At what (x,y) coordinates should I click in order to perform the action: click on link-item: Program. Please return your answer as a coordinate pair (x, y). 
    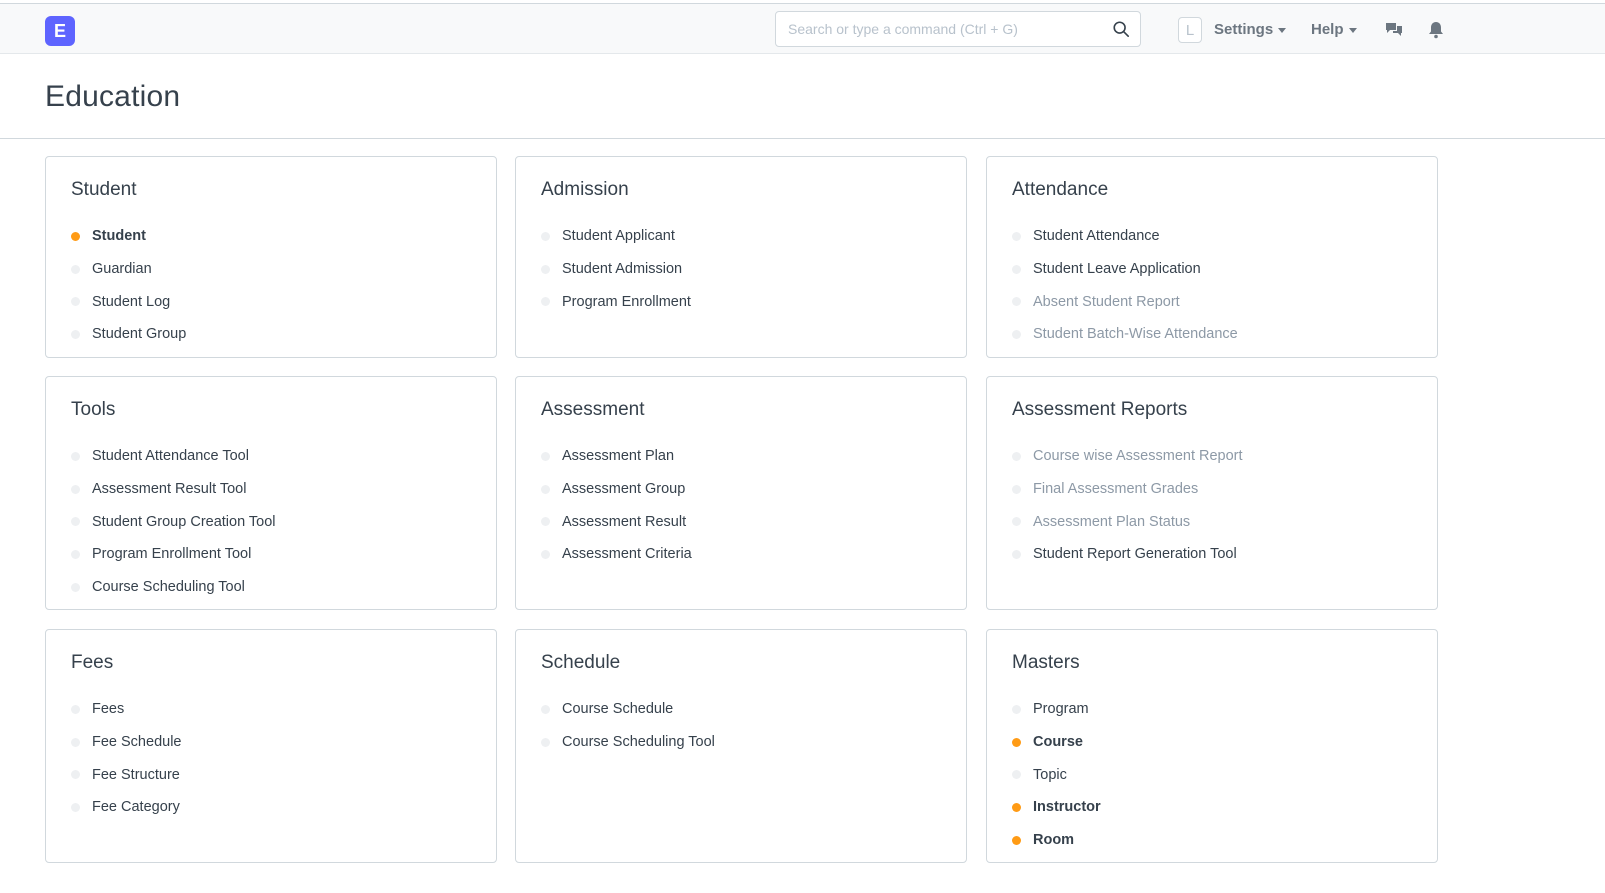
    Looking at the image, I should click on (1056, 709).